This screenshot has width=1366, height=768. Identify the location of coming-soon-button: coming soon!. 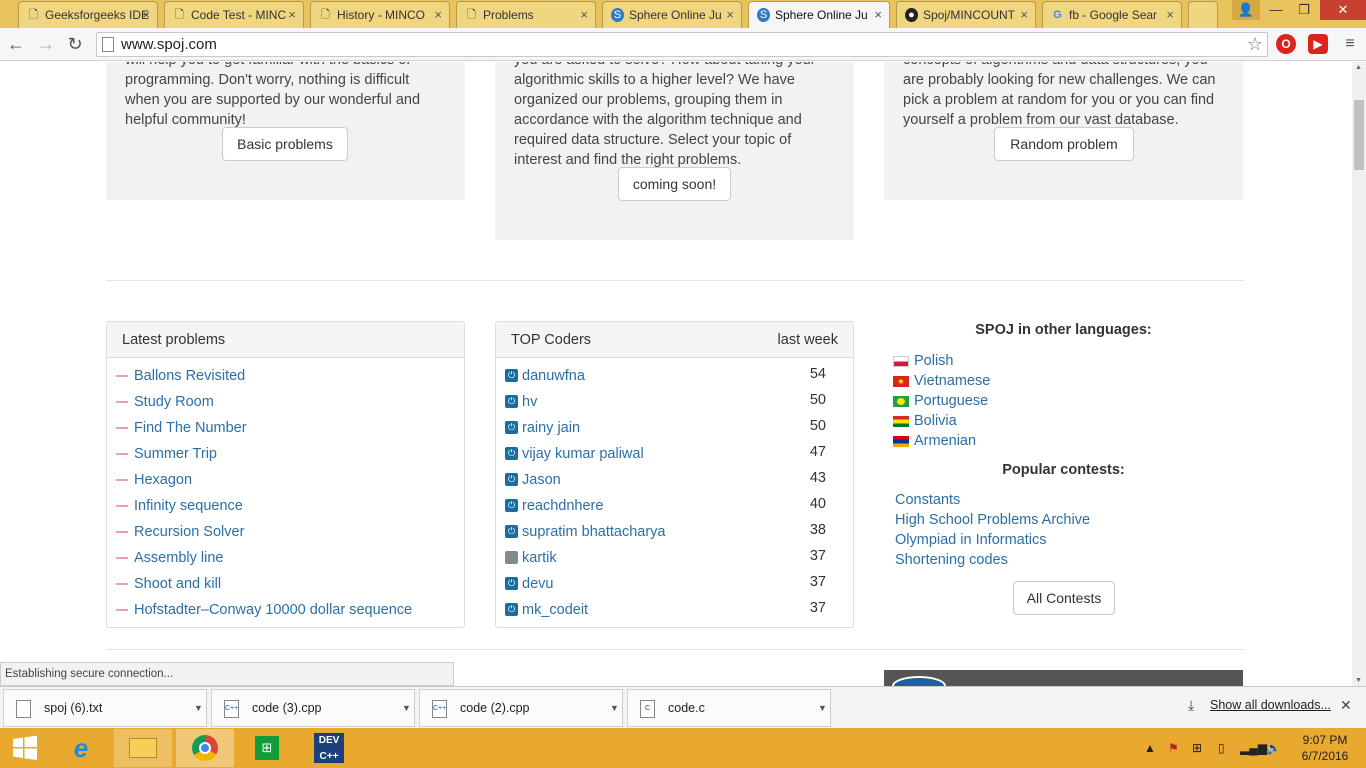
(674, 184).